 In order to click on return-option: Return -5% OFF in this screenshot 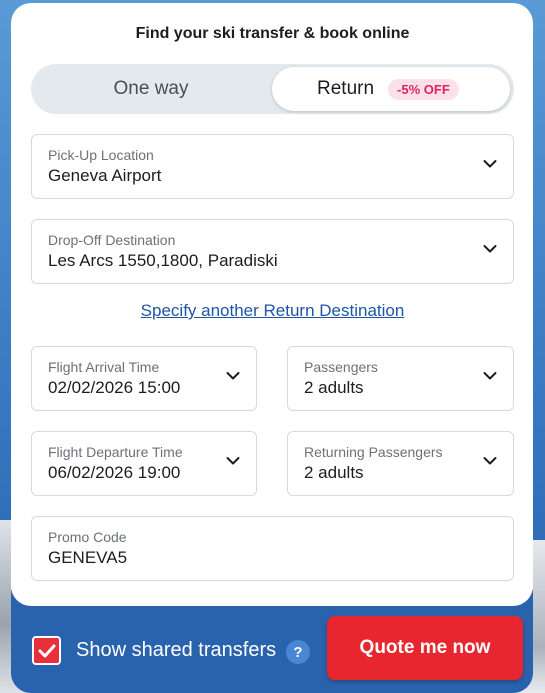, I will do `click(391, 89)`.